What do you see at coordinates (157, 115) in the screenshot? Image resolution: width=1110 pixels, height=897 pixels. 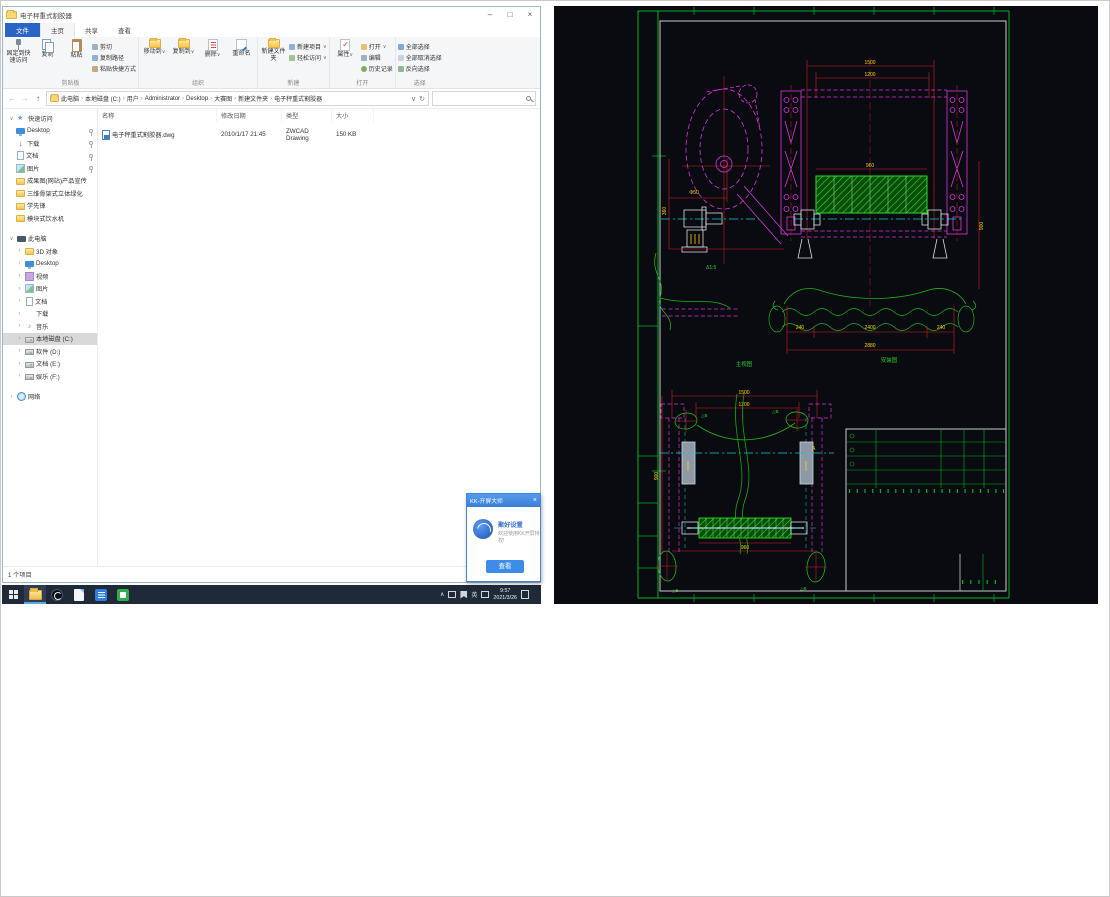 I see `column-name: 名称` at bounding box center [157, 115].